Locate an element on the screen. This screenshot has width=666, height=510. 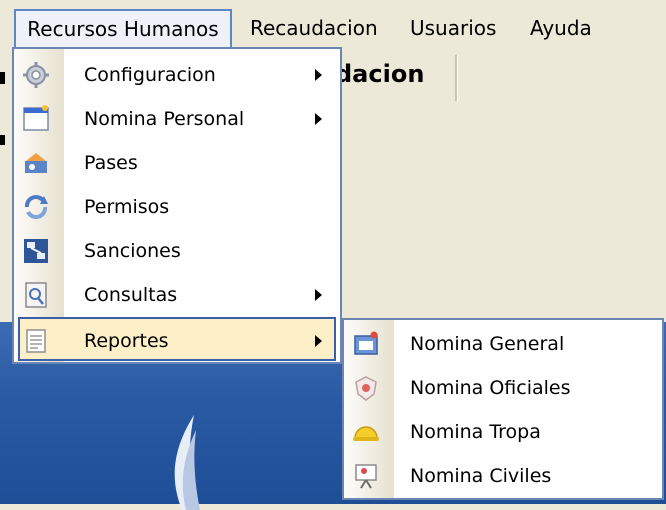
menu-item-label: Nomina Personal is located at coordinates (164, 119).